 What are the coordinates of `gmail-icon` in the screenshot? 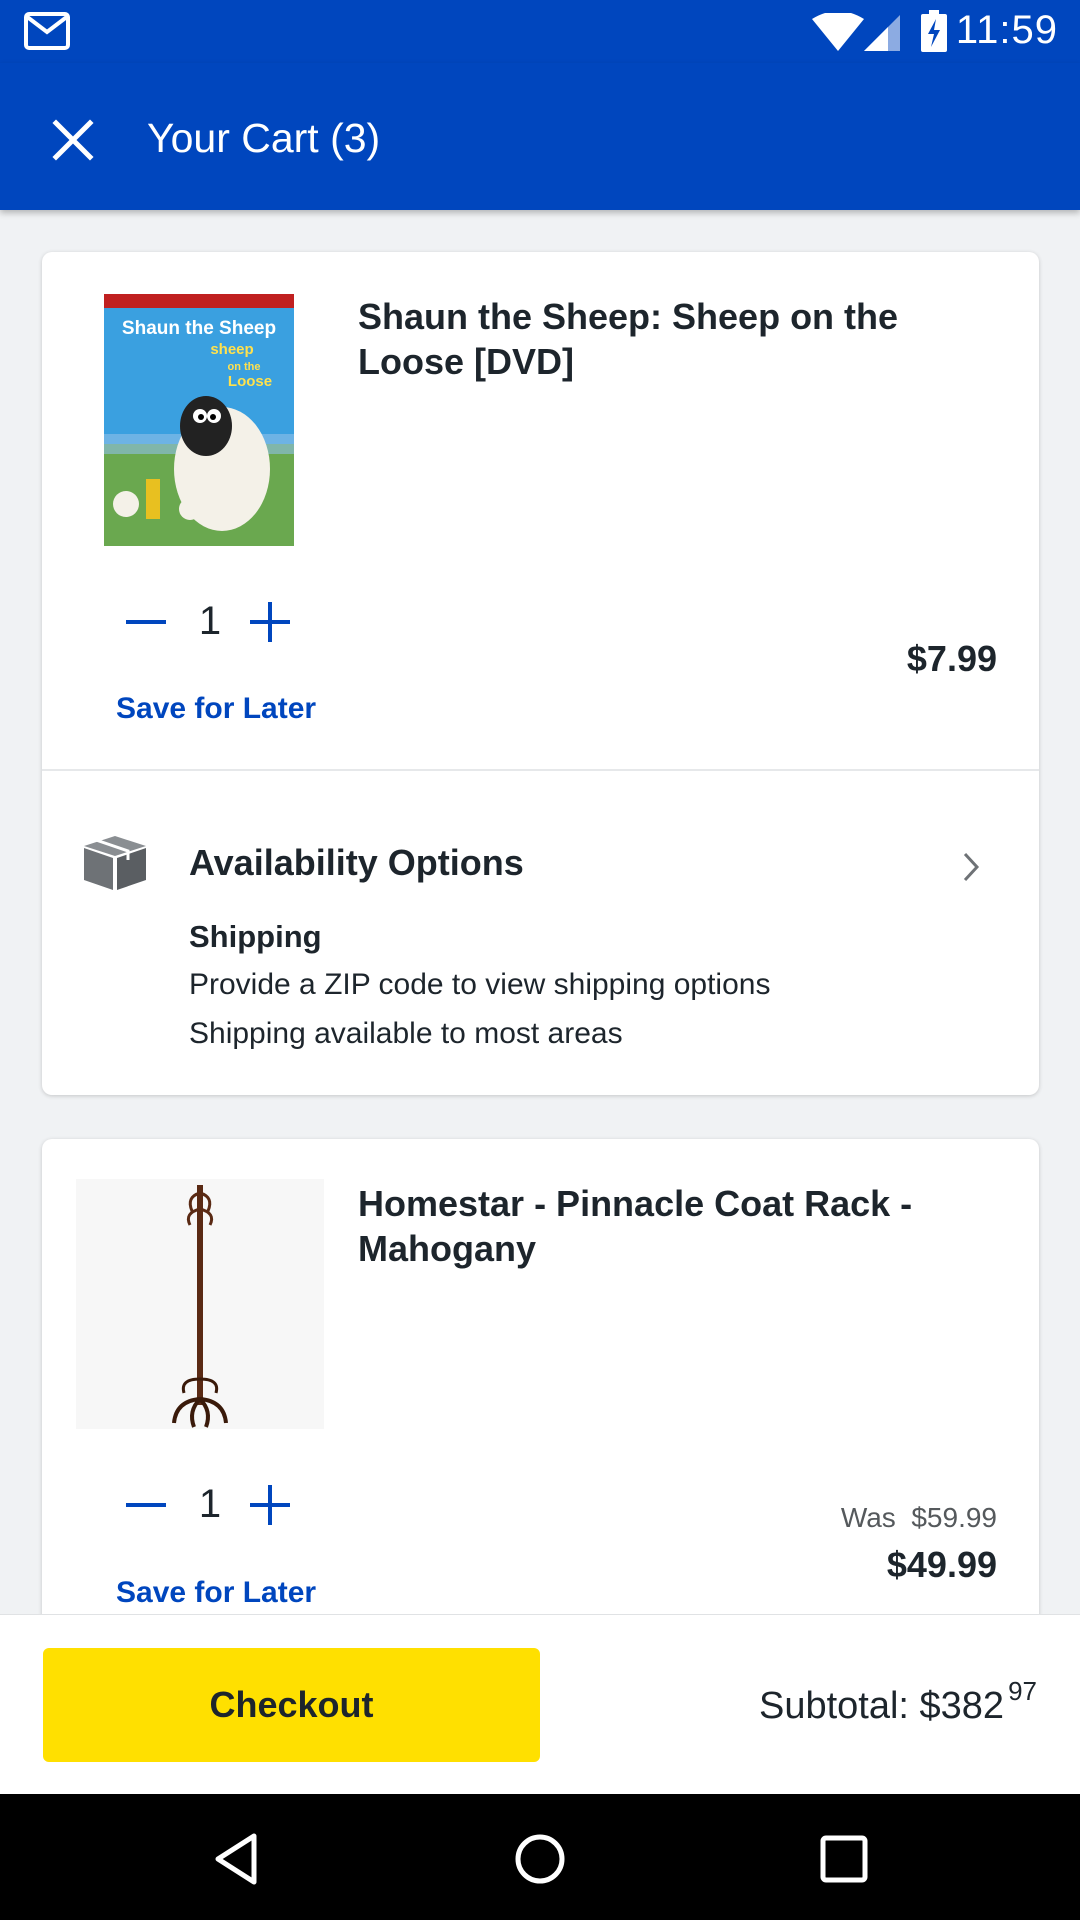 It's located at (47, 31).